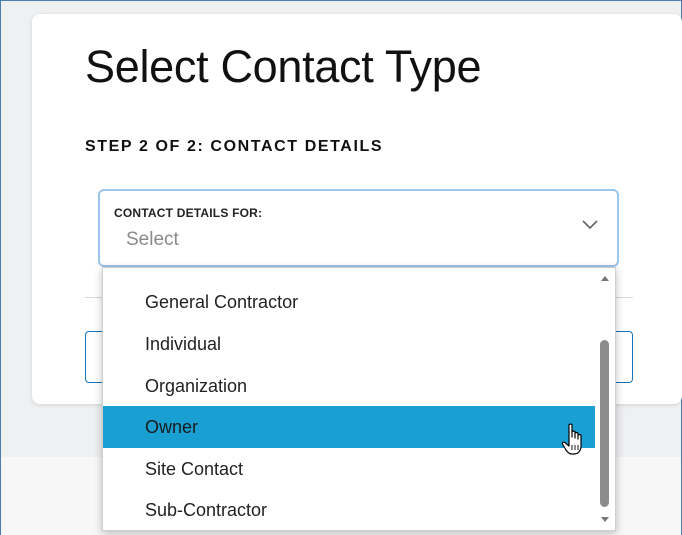 This screenshot has height=535, width=682. I want to click on option-owner: Owner, so click(349, 427).